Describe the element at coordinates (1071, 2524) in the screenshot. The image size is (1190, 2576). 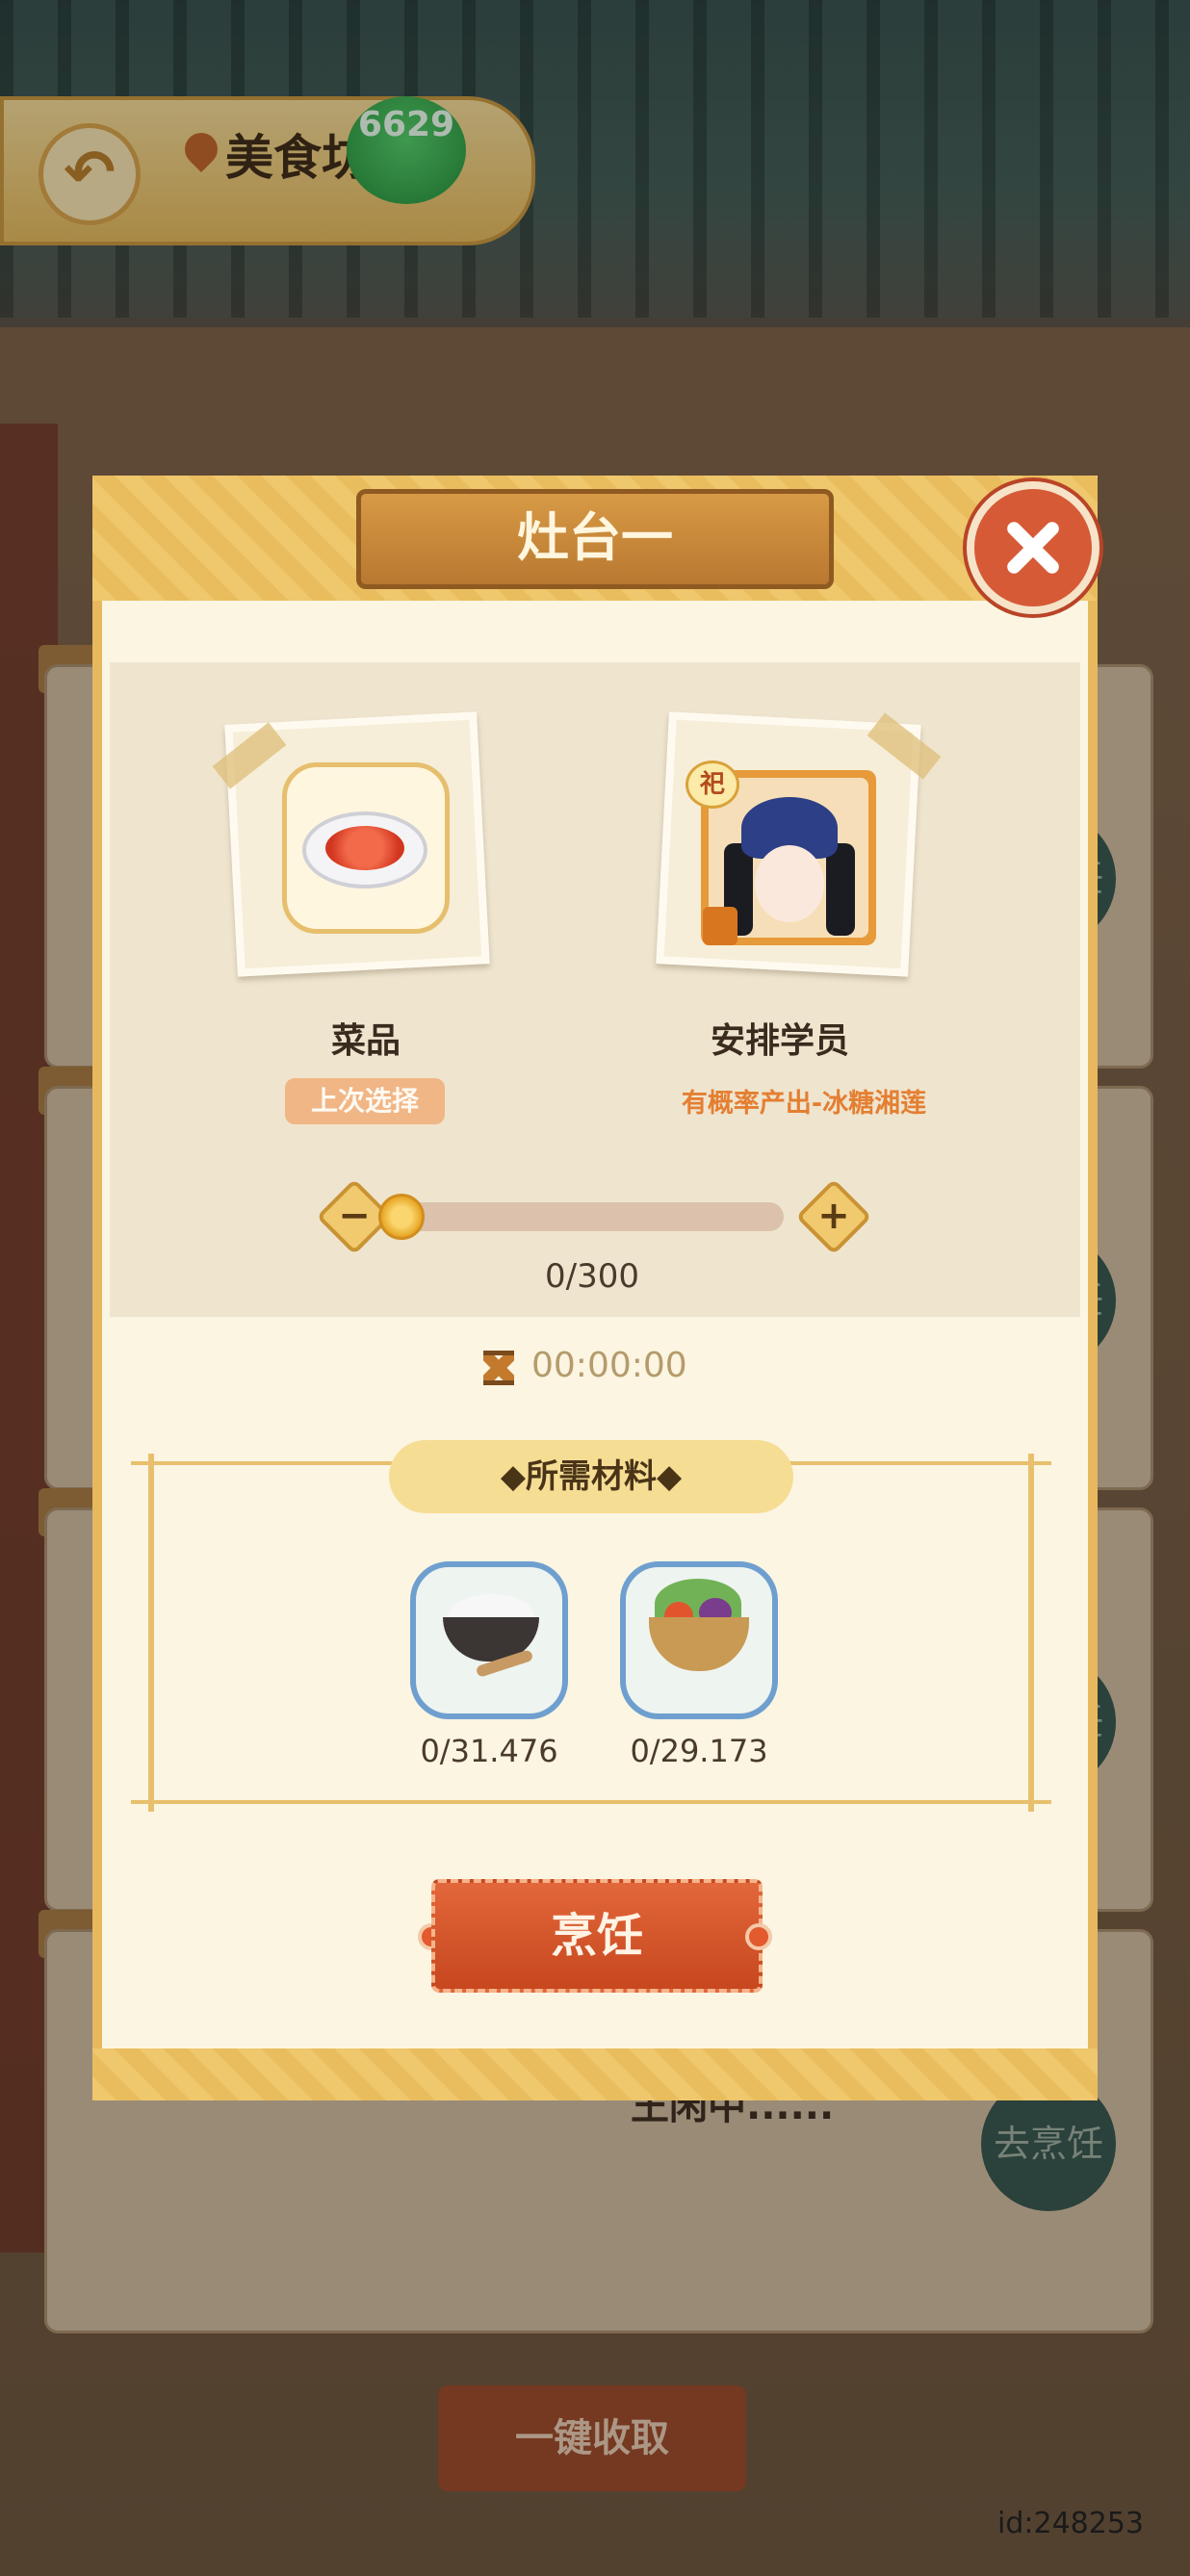
I see `player-id: id:248253` at that location.